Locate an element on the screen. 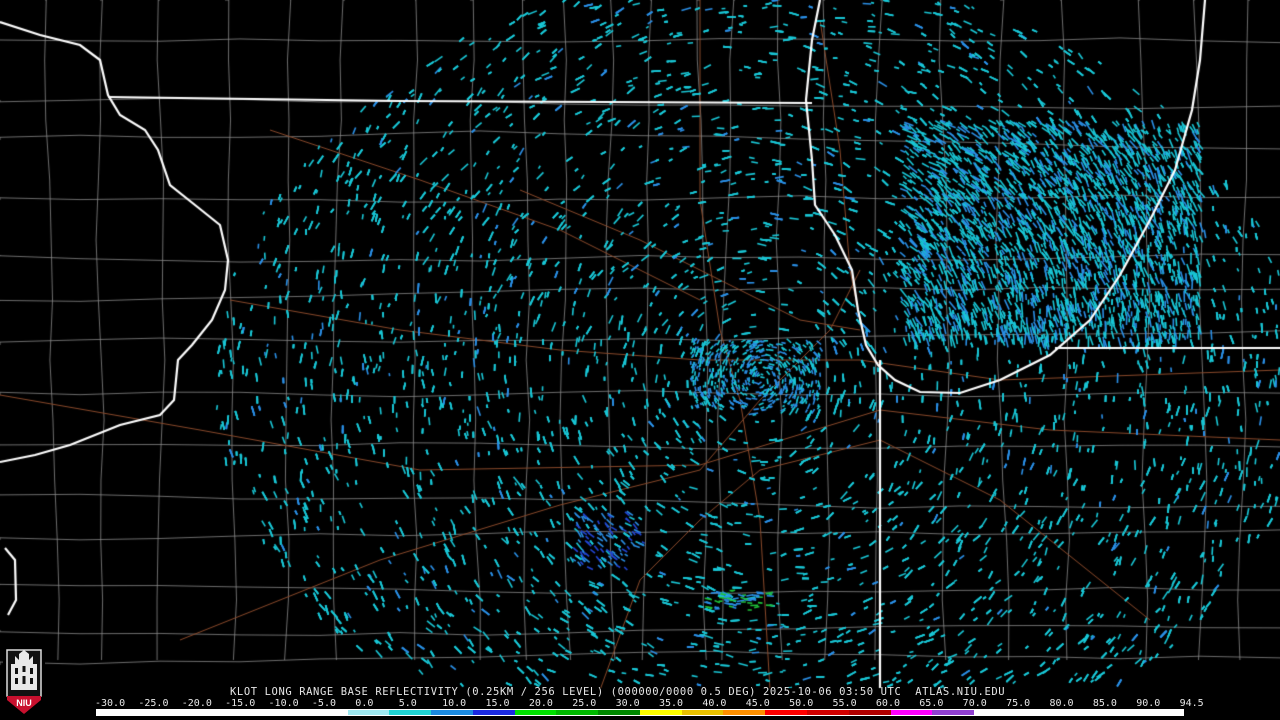 This screenshot has height=720, width=1280. colorbar-label: -10.0 is located at coordinates (283, 703).